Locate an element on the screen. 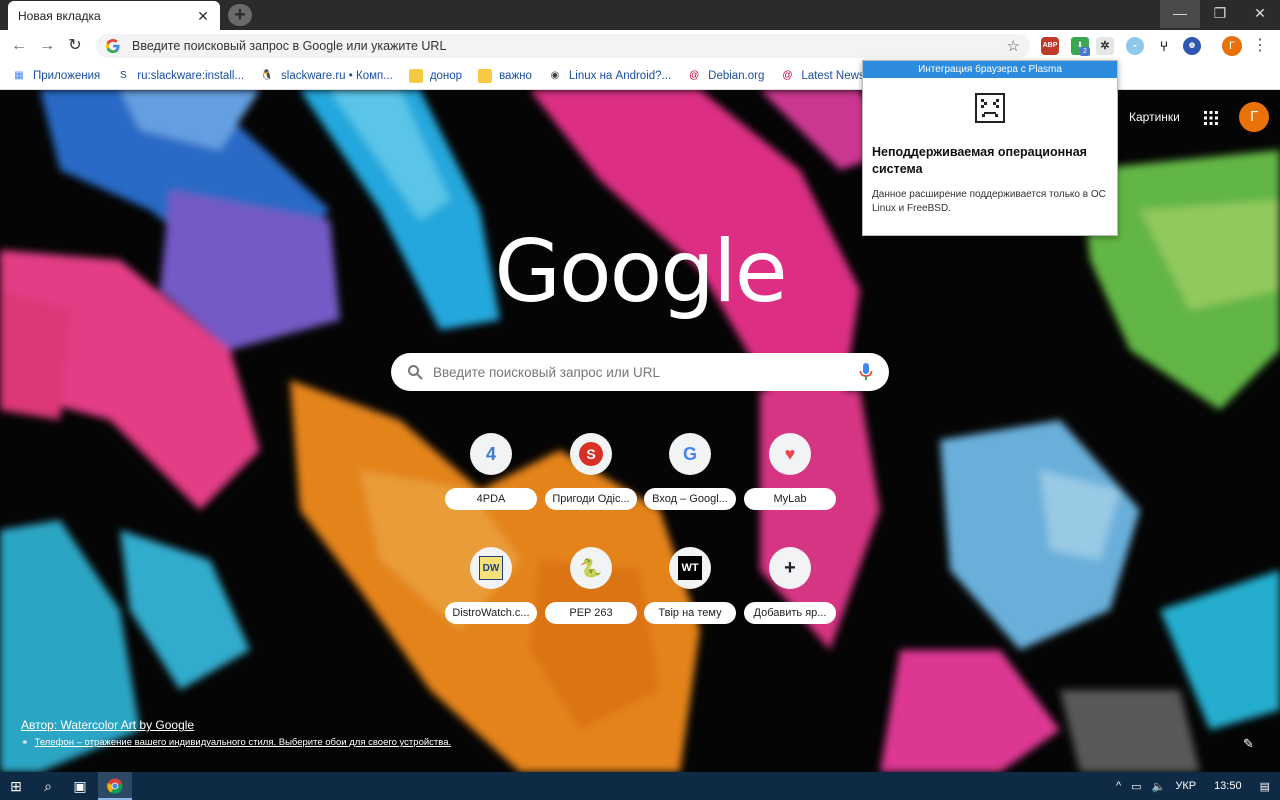 Image resolution: width=1280 pixels, height=800 pixels. shortcut-tile: 4 4PDA is located at coordinates (491, 483).